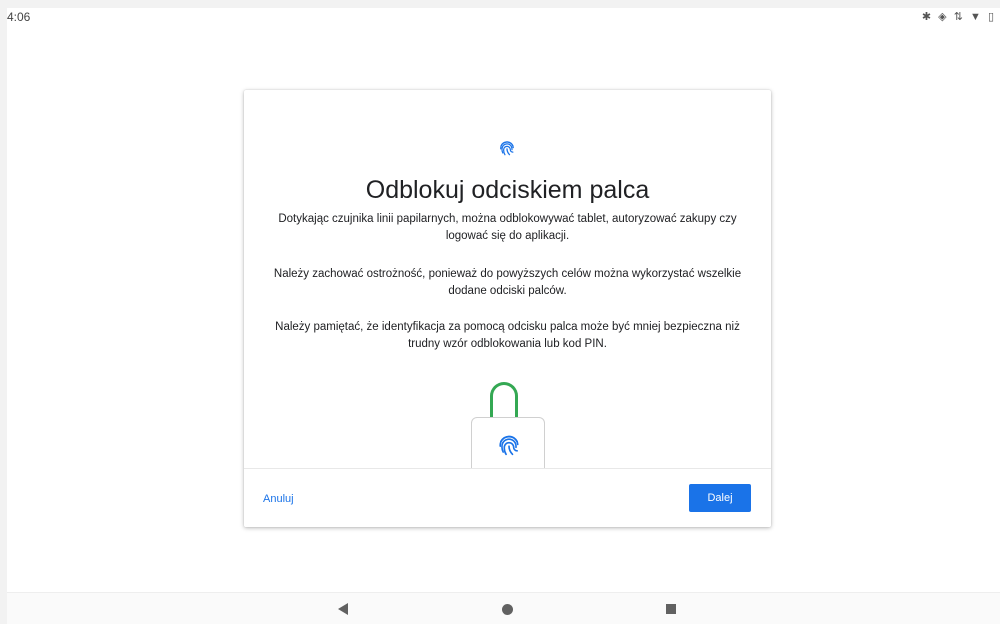 The width and height of the screenshot is (1000, 624). I want to click on padlock-shackle, so click(504, 402).